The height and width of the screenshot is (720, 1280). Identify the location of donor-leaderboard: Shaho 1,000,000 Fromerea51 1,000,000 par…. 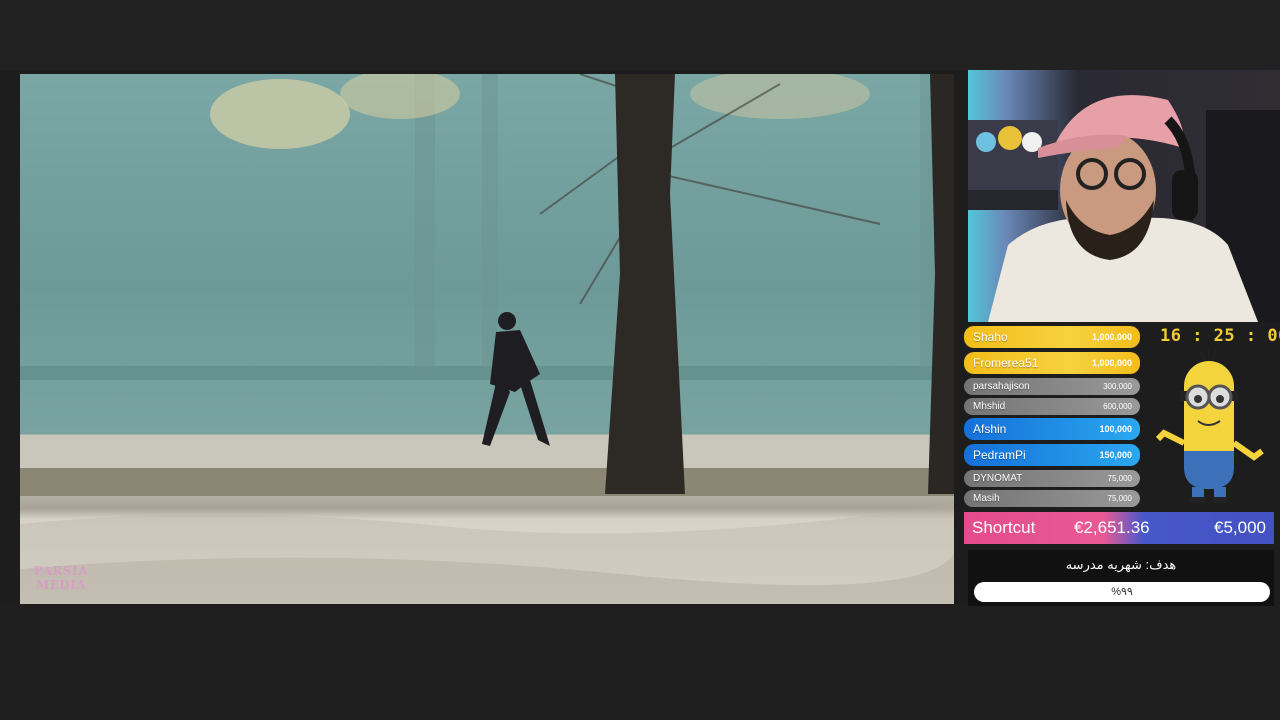
(1052, 418).